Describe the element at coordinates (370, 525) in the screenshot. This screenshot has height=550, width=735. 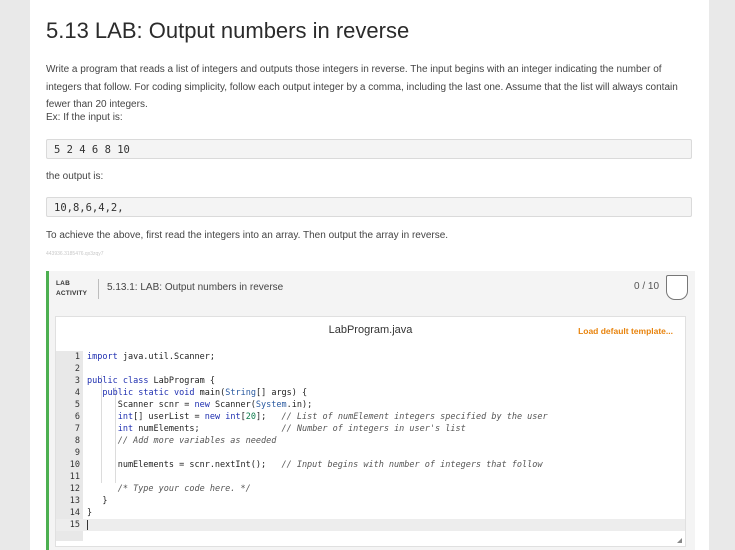
I see `code-line-active: 15` at that location.